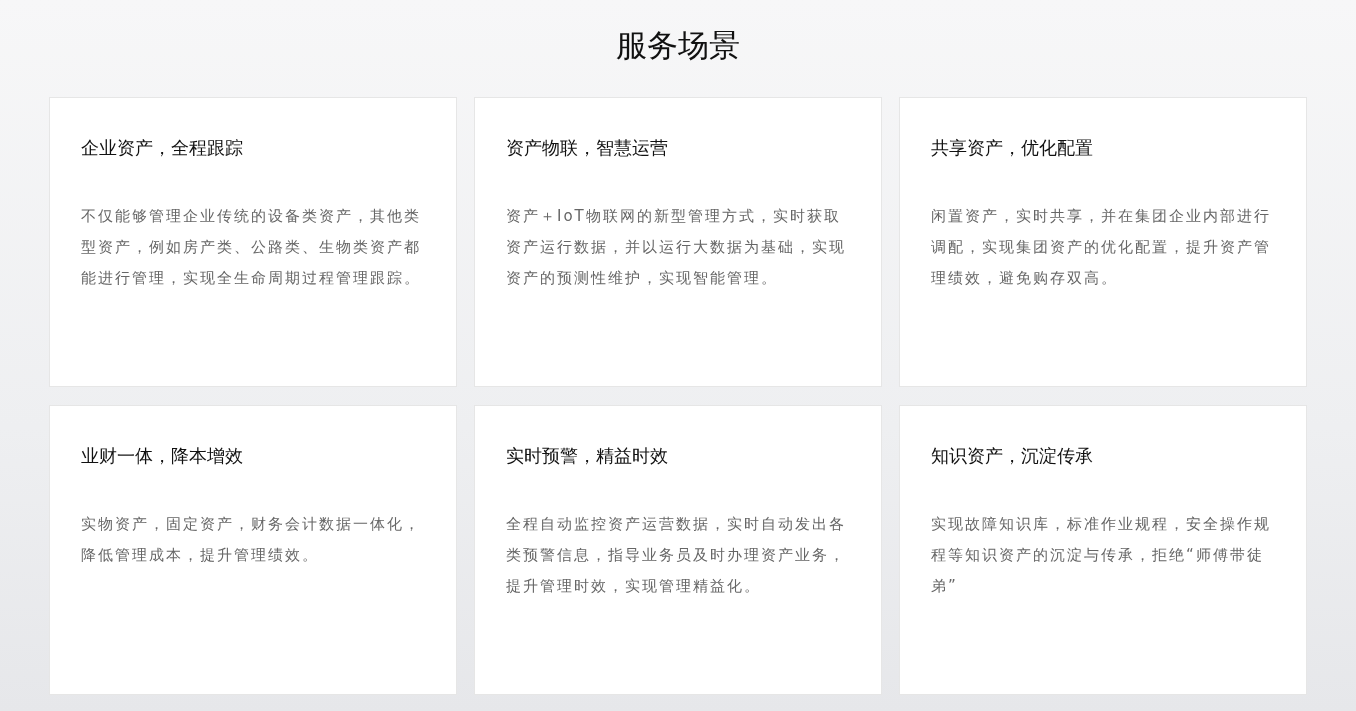  I want to click on card-description: 闲置资产，实时共享，并在集团企业内部进行调配，实现集团资产的优化配置，提升资产管理绩效，避免购存双高。, so click(1101, 247).